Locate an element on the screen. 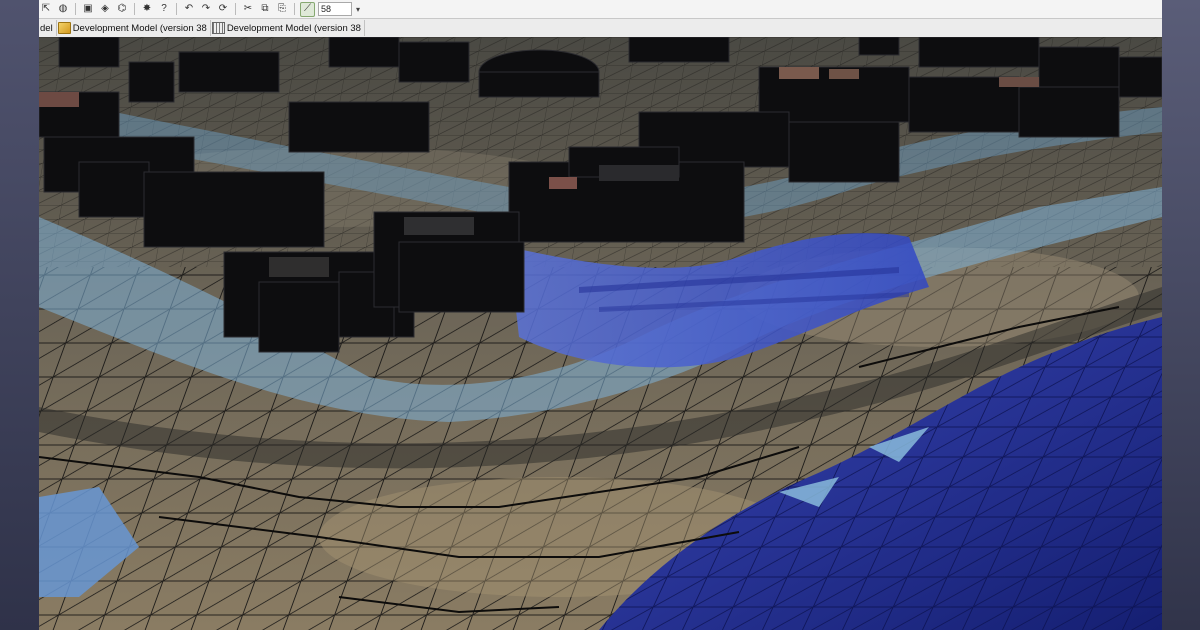 Image resolution: width=1200 pixels, height=630 pixels. main-toolbar: ⇱ ◍ ▣ ◈ ⌬ ✸ ? ↶ ↷ ⟳ ✂ ⧉ ⎘ ⟋ 58 ▾ is located at coordinates (600, 9).